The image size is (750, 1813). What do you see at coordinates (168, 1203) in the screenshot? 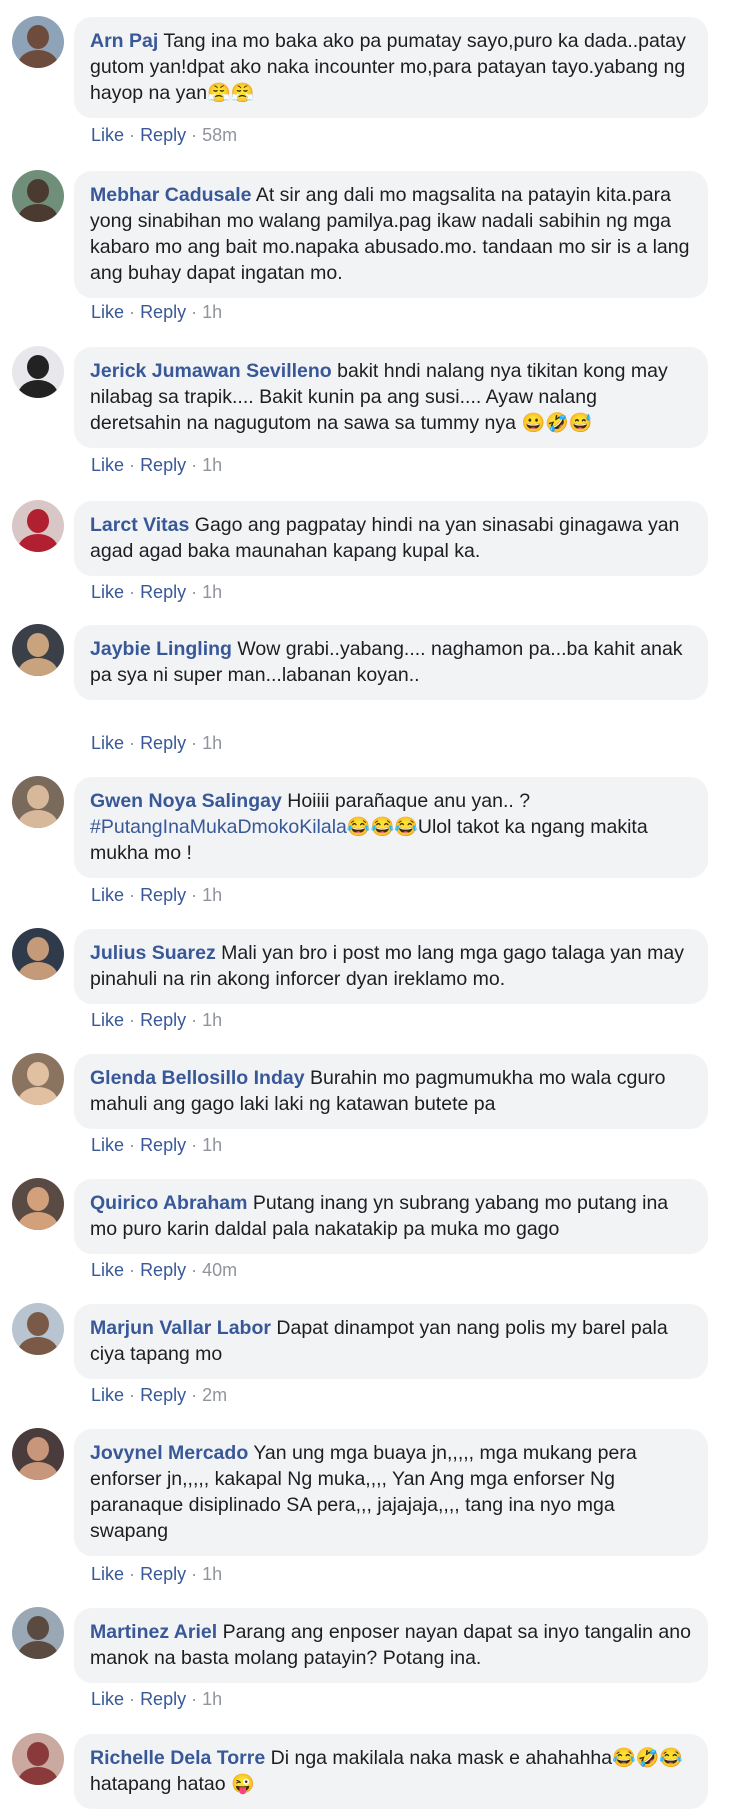
I see `comment-author: Quirico Abraham` at bounding box center [168, 1203].